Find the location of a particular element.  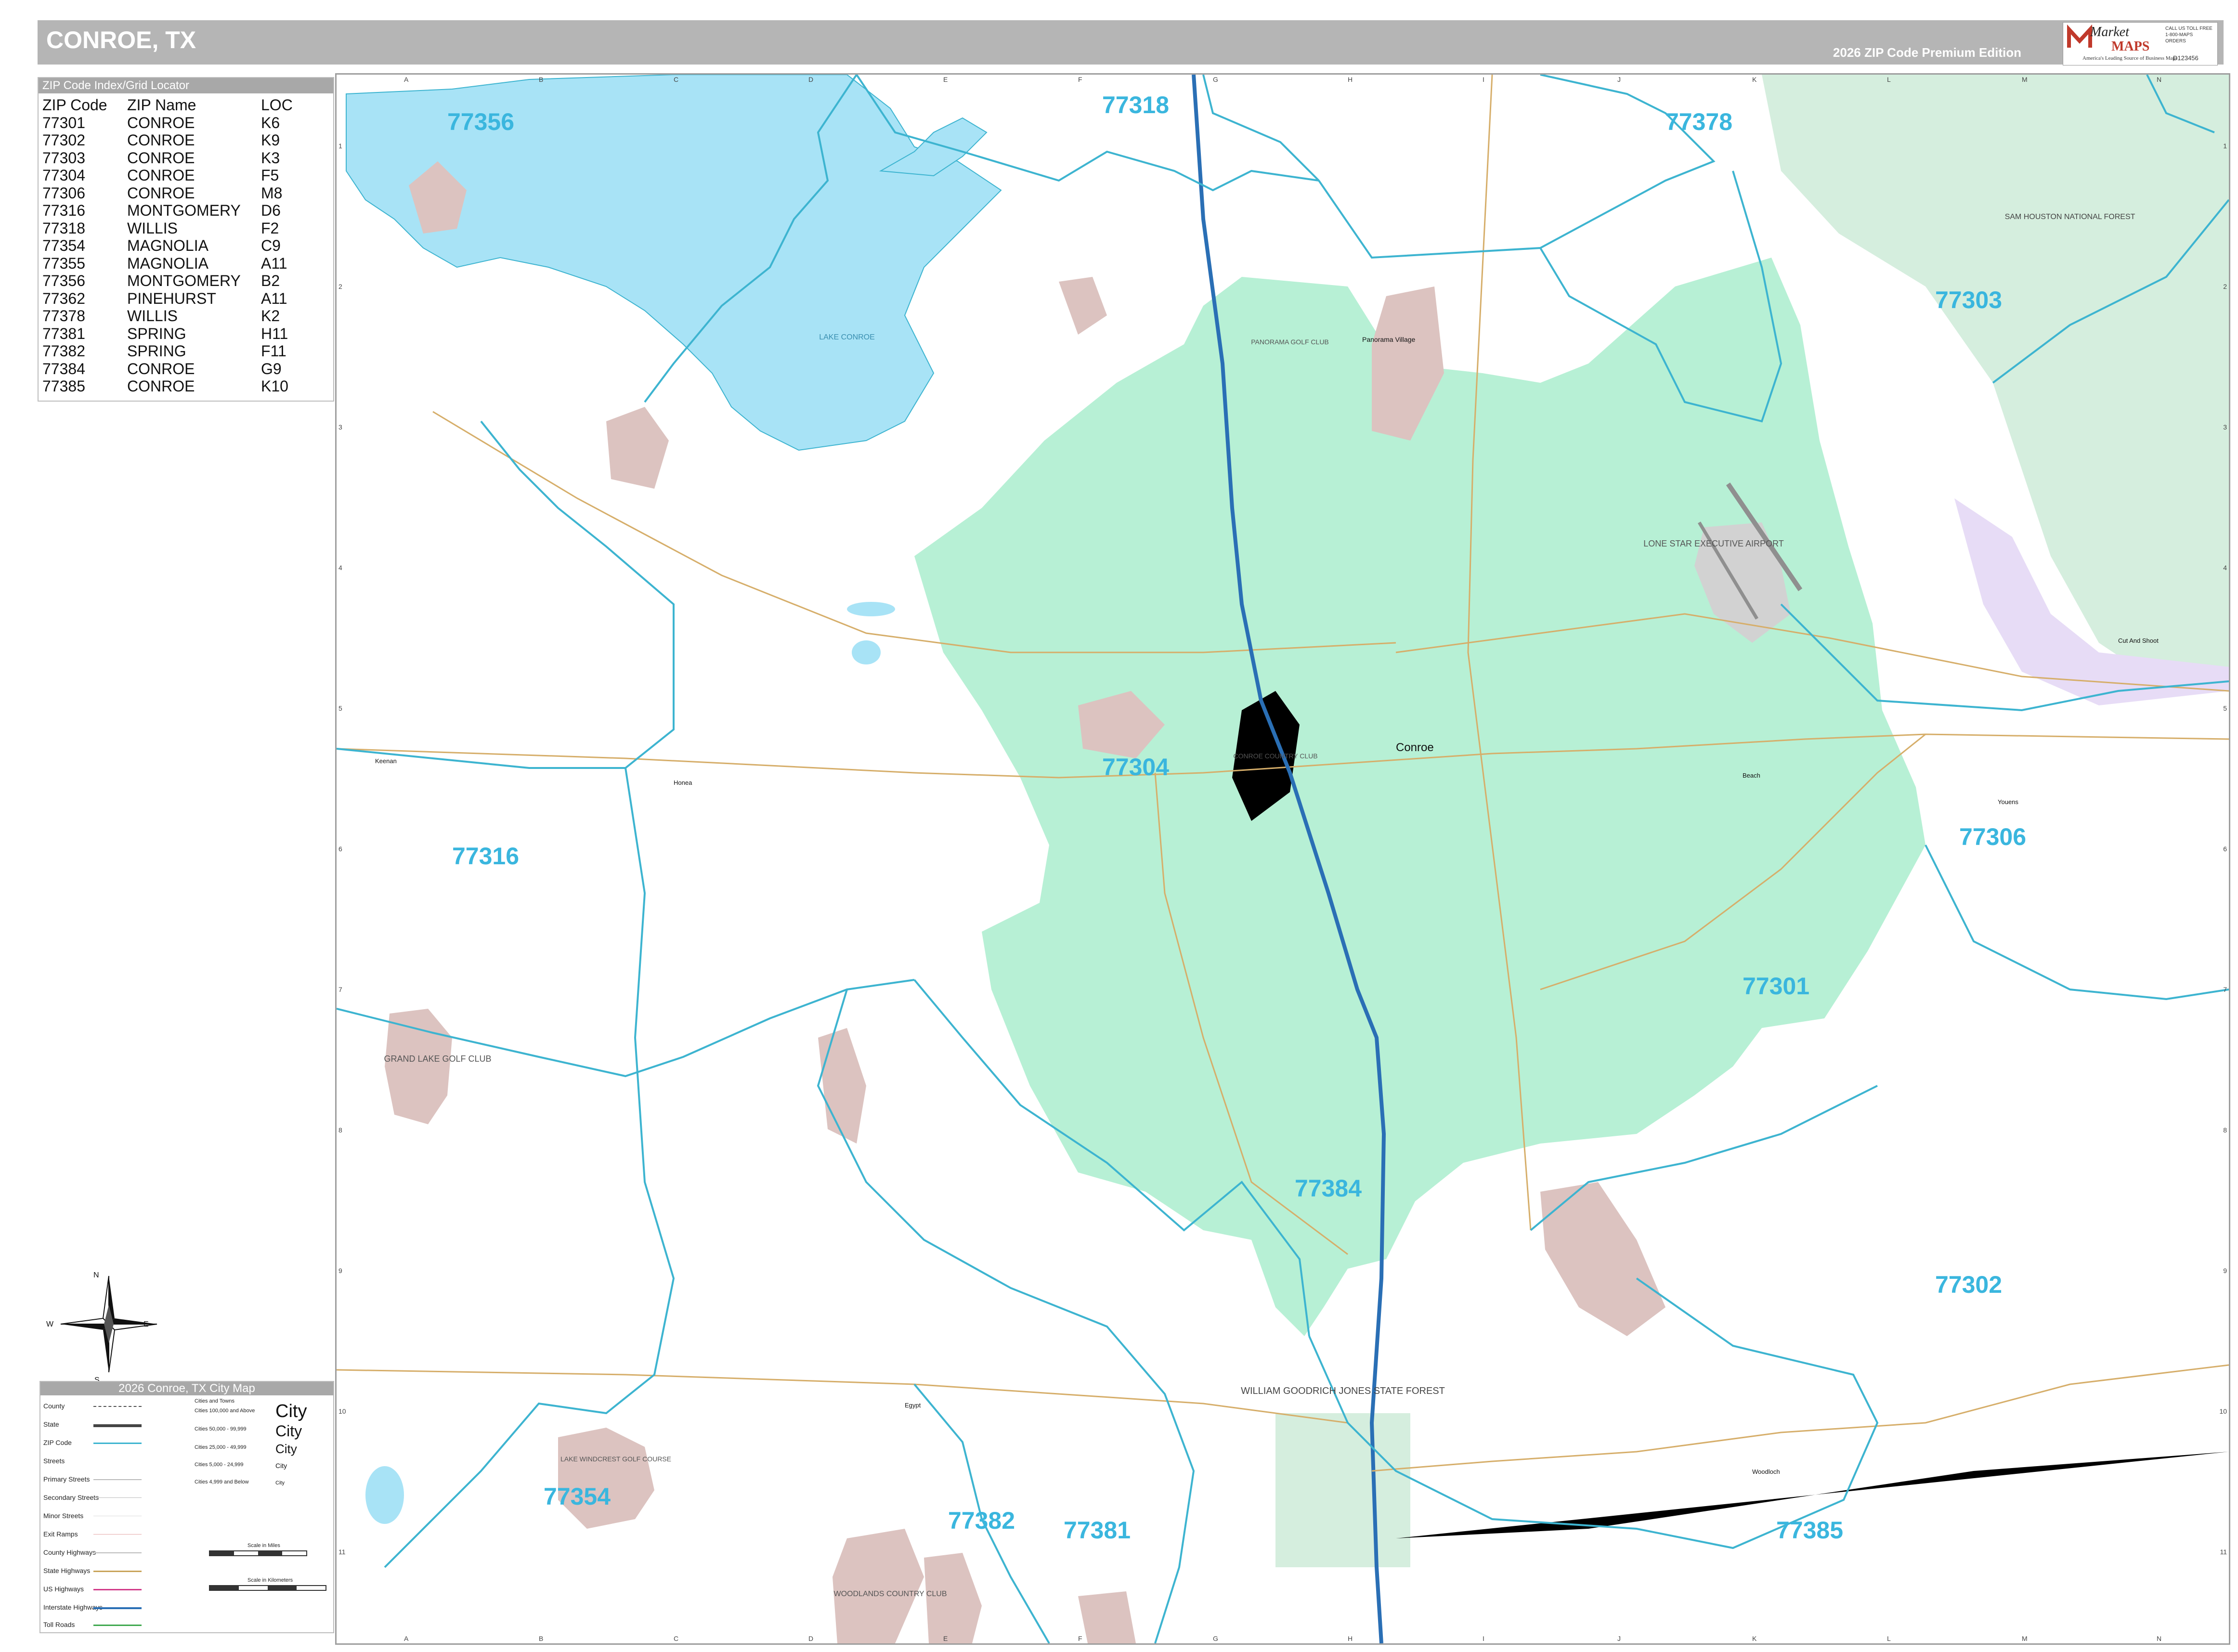

scale-km-label: Scale in Kilometers is located at coordinates (270, 1580).